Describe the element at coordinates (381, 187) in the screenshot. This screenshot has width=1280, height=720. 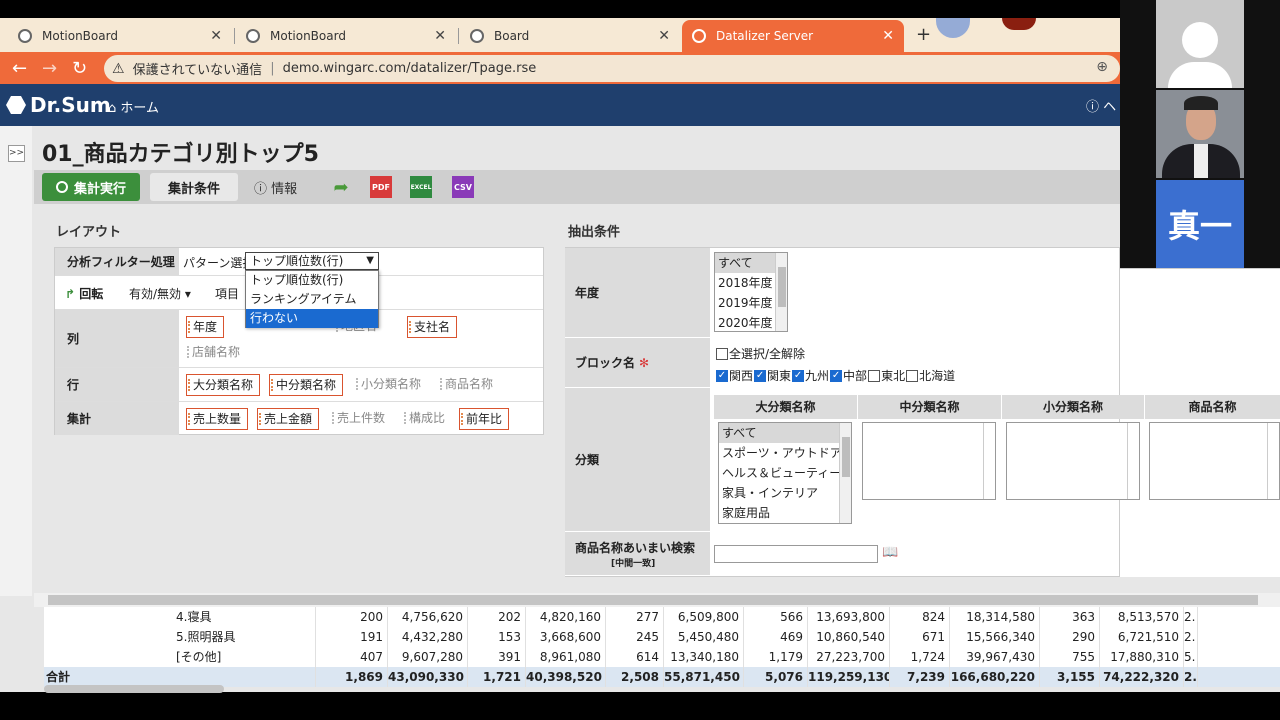
I see `pdf-export-icon: PDF` at that location.